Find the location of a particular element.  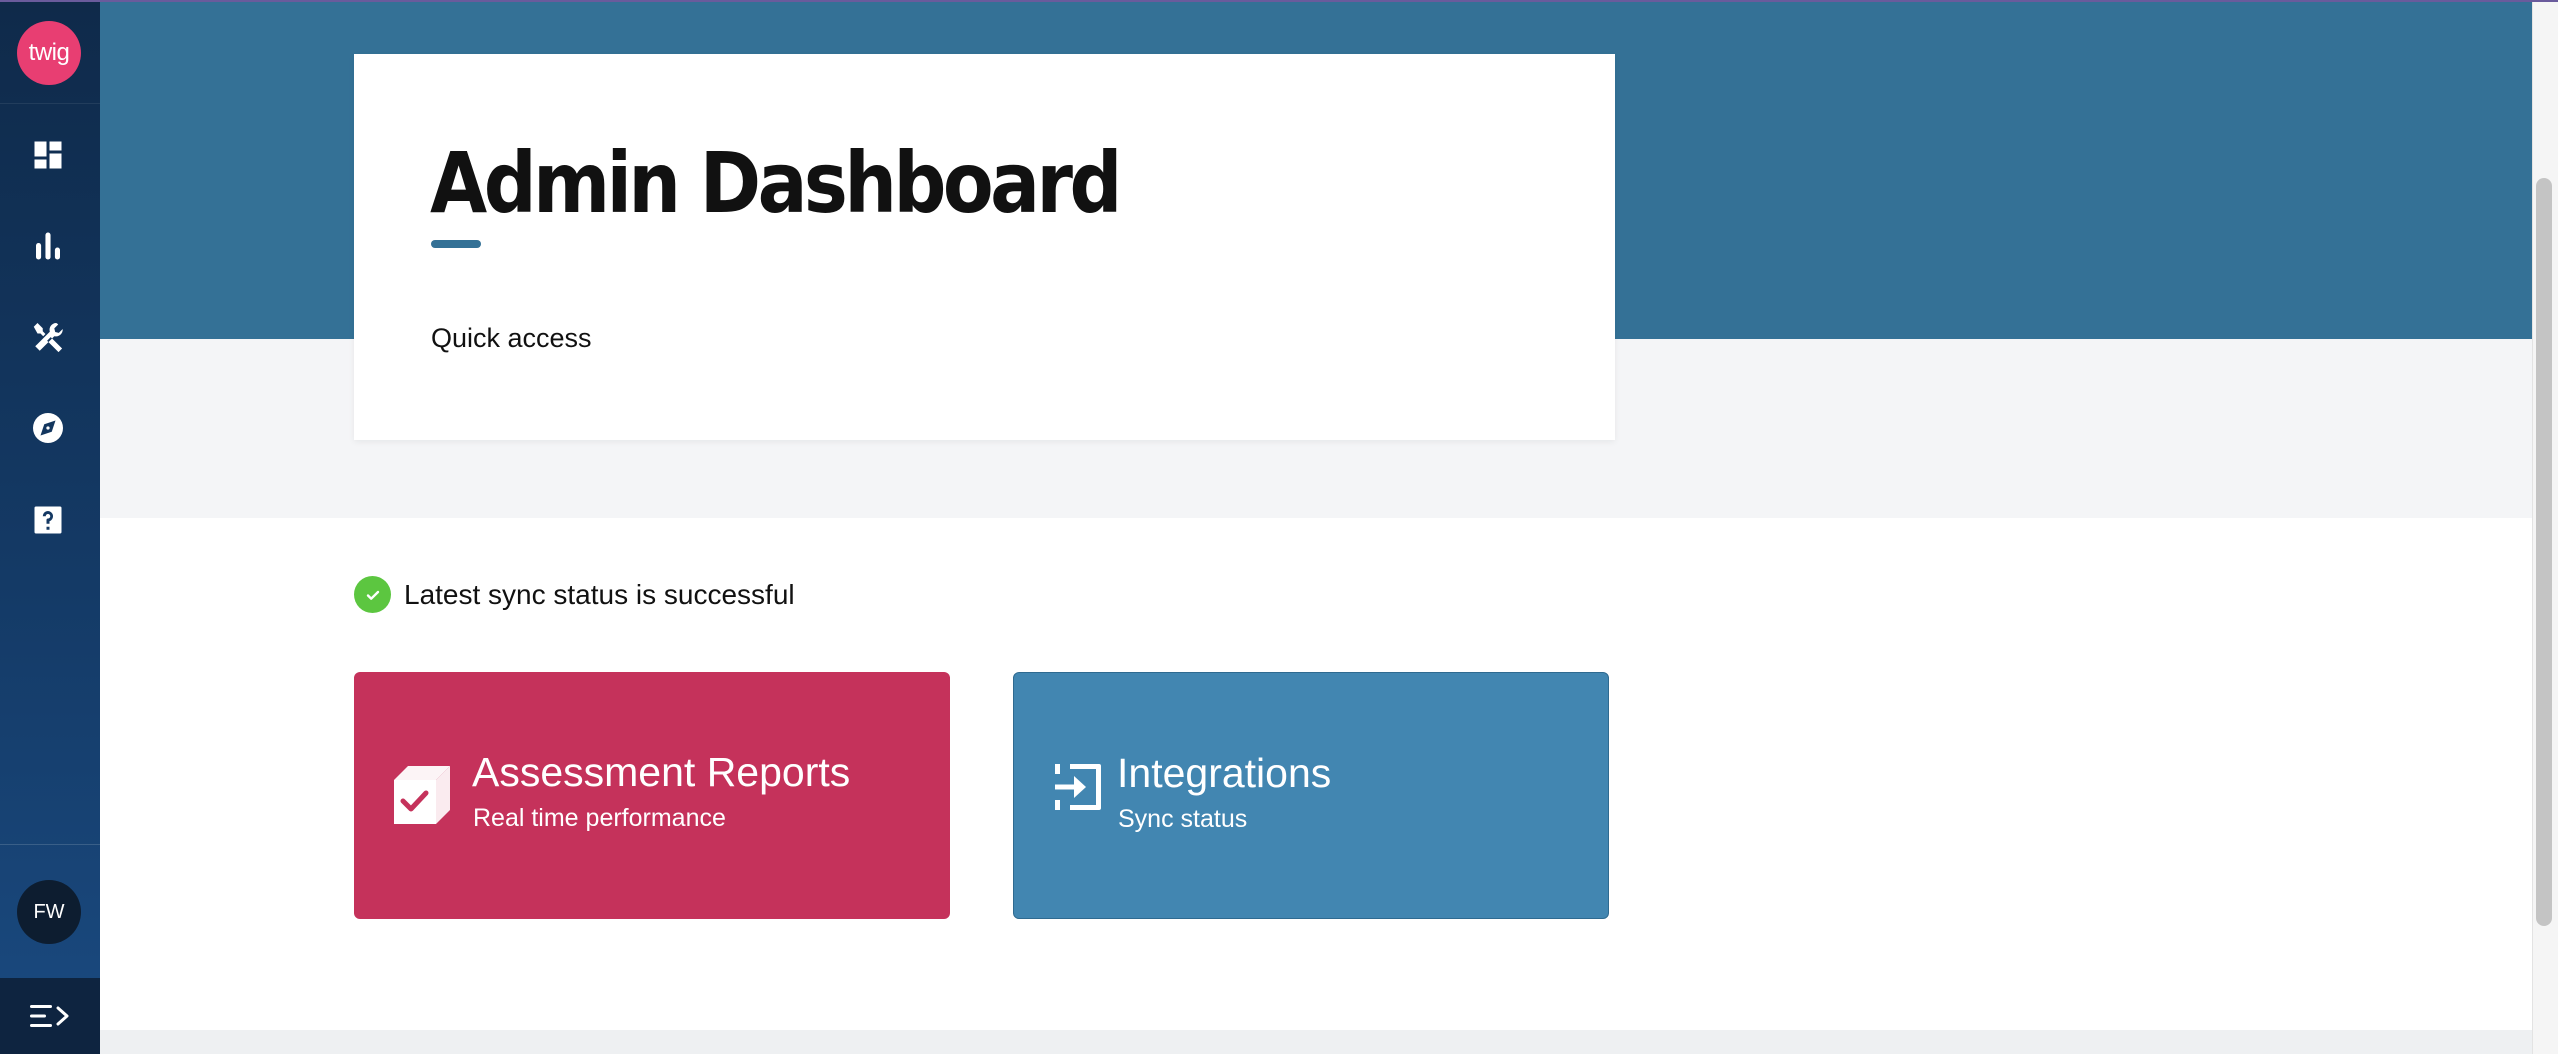

help-icon is located at coordinates (48, 520).